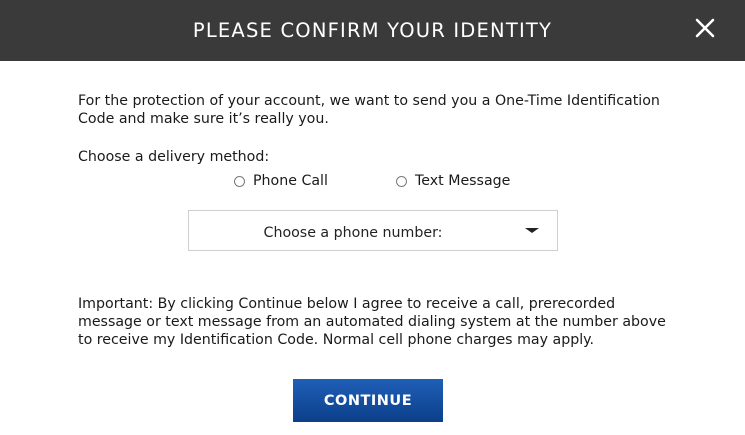 This screenshot has width=745, height=435. I want to click on phone-number-select: Choose a phone number:, so click(373, 230).